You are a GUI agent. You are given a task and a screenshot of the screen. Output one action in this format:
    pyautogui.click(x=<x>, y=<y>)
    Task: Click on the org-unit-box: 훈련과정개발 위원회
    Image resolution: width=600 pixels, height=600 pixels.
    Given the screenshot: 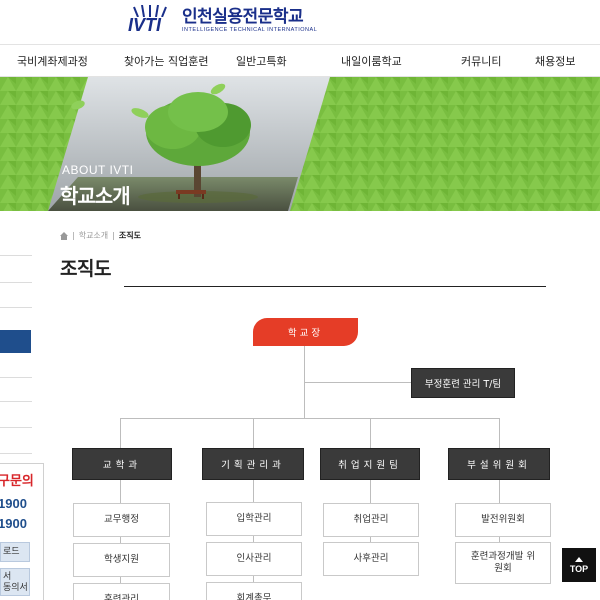 What is the action you would take?
    pyautogui.click(x=503, y=563)
    